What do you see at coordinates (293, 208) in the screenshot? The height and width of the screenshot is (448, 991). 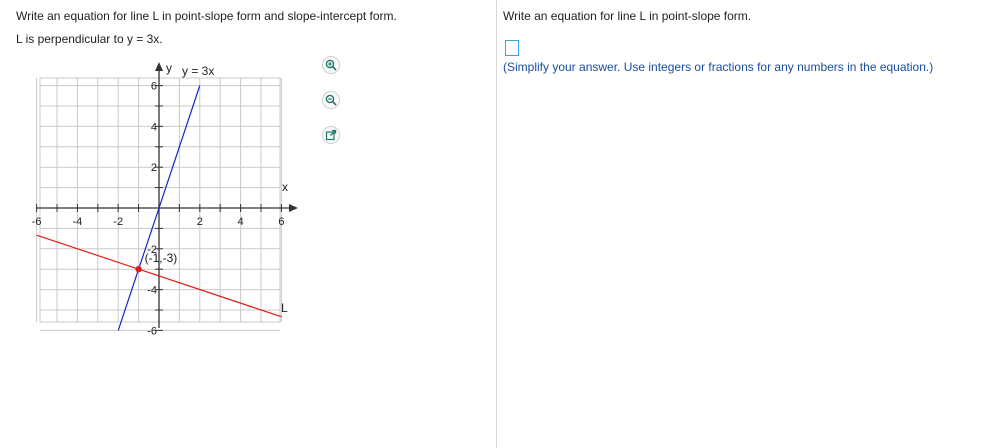 I see `x-axis-arrow` at bounding box center [293, 208].